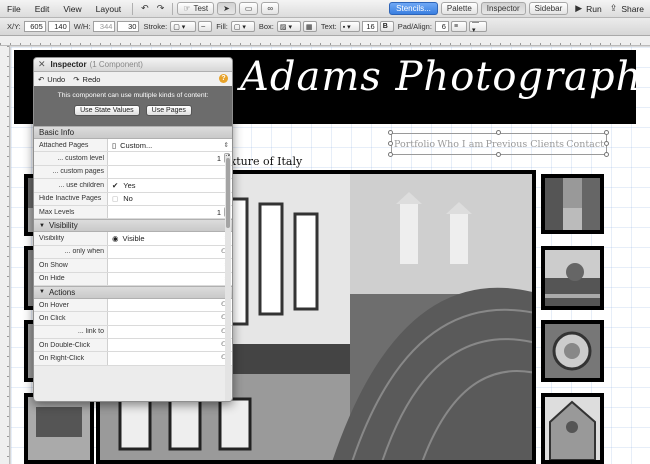 The height and width of the screenshot is (464, 650). I want to click on thumbnail-florence-skyline, so click(572, 278).